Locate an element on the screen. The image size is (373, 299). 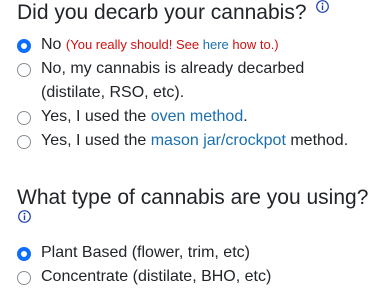
option-already-decarbed-label: No, my cannabis is already decarbed is located at coordinates (173, 68).